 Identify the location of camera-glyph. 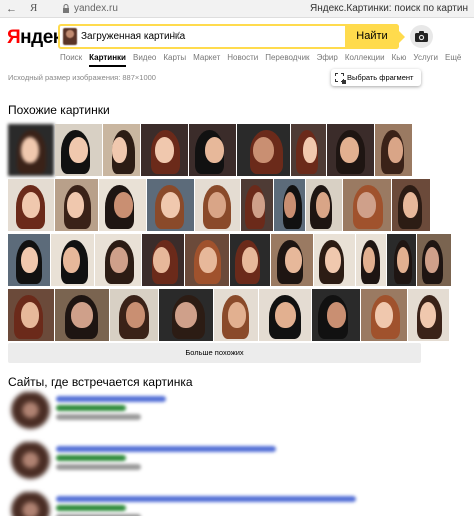
(421, 36).